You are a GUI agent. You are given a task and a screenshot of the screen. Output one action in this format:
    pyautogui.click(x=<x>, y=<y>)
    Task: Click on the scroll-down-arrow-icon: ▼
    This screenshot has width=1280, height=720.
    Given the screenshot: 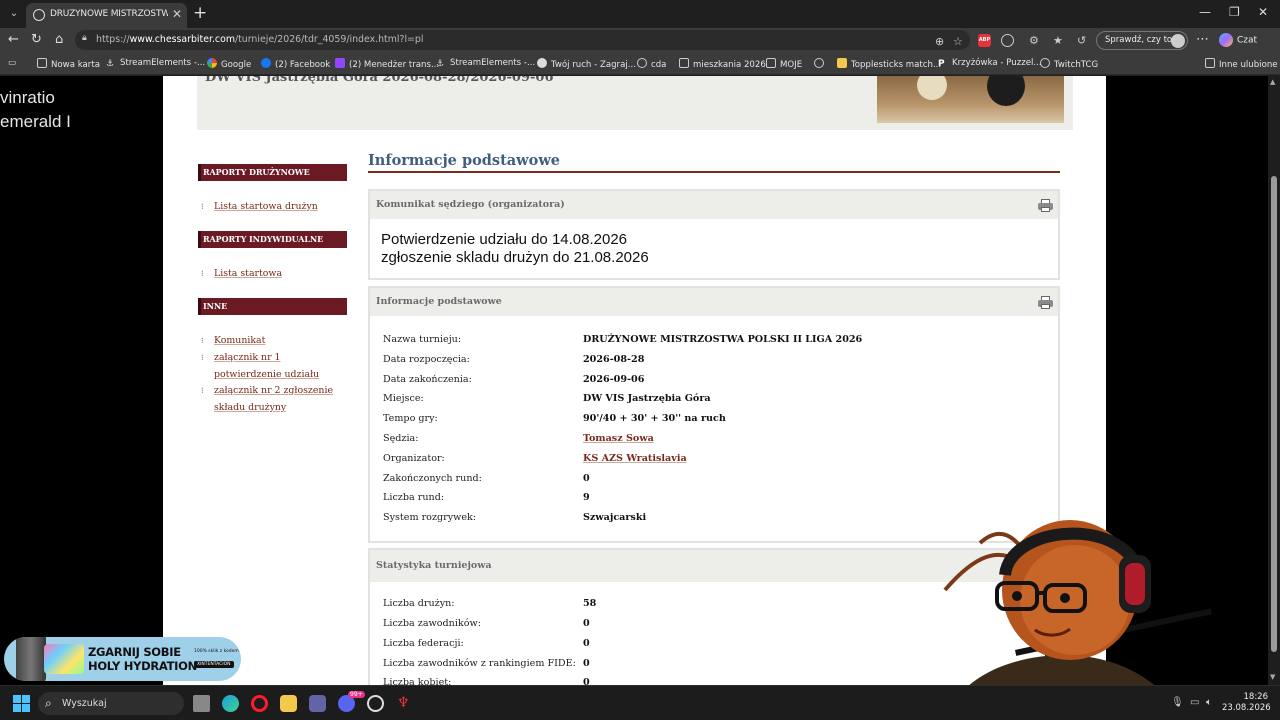 What is the action you would take?
    pyautogui.click(x=1272, y=677)
    